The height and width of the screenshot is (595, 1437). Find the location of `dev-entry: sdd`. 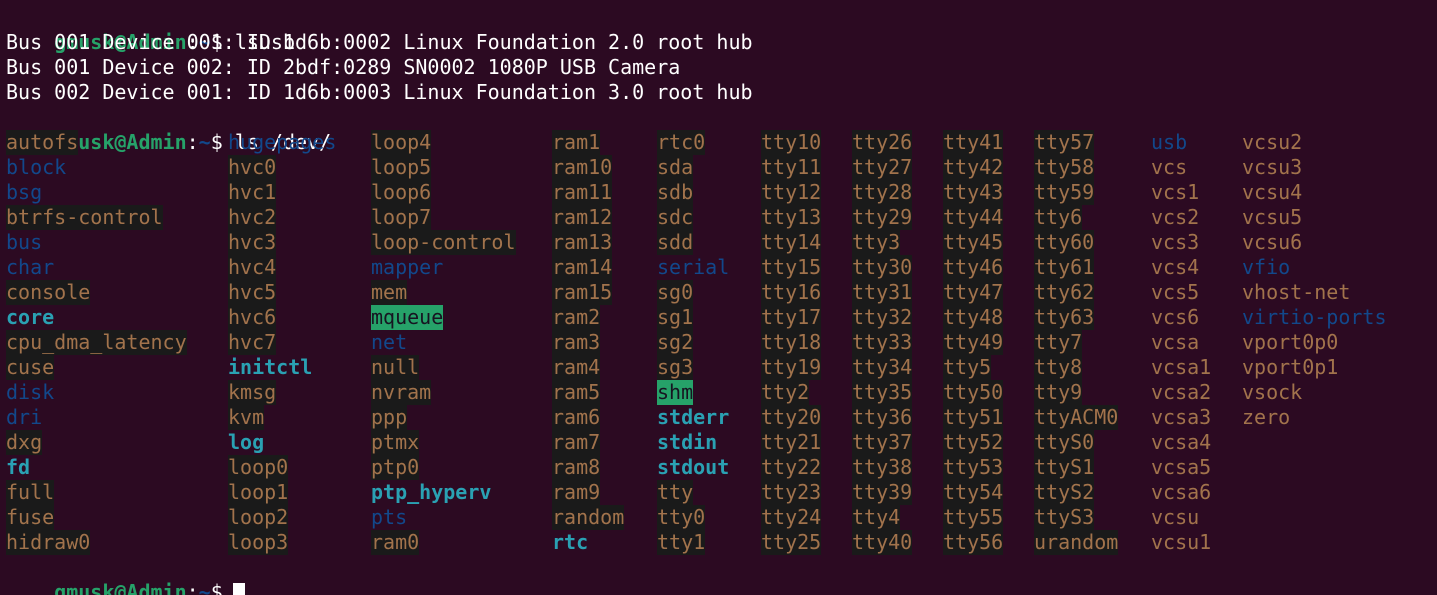

dev-entry: sdd is located at coordinates (675, 242).